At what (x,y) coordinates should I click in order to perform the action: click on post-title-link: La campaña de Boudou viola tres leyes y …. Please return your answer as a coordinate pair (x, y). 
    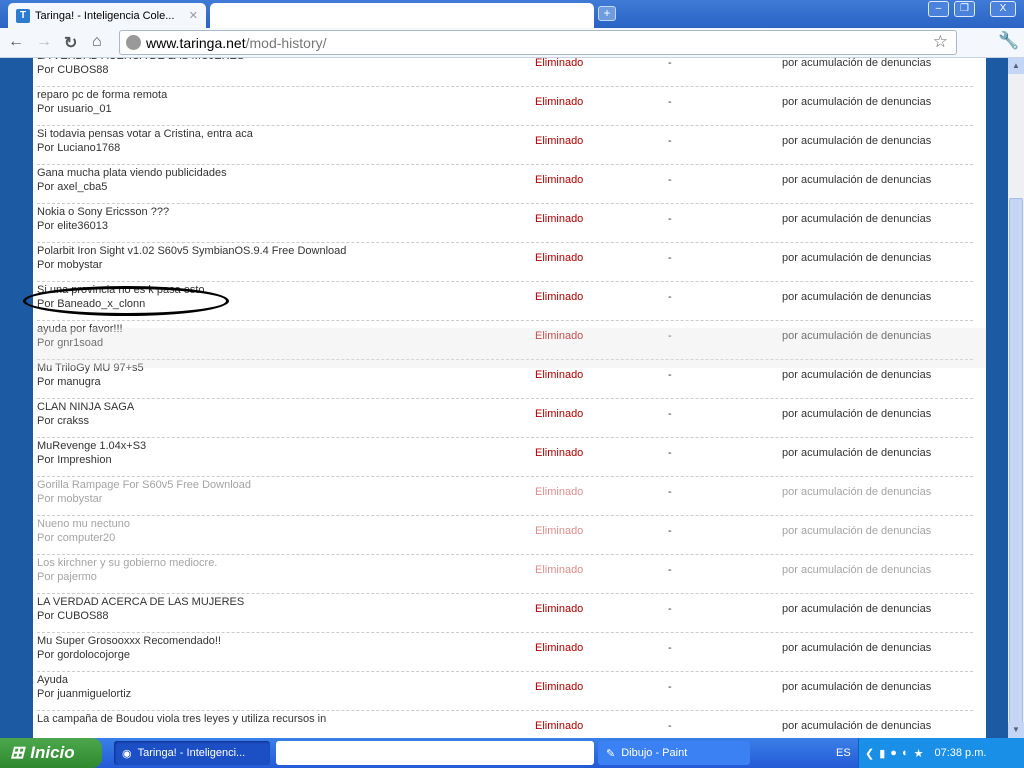
    Looking at the image, I should click on (181, 719).